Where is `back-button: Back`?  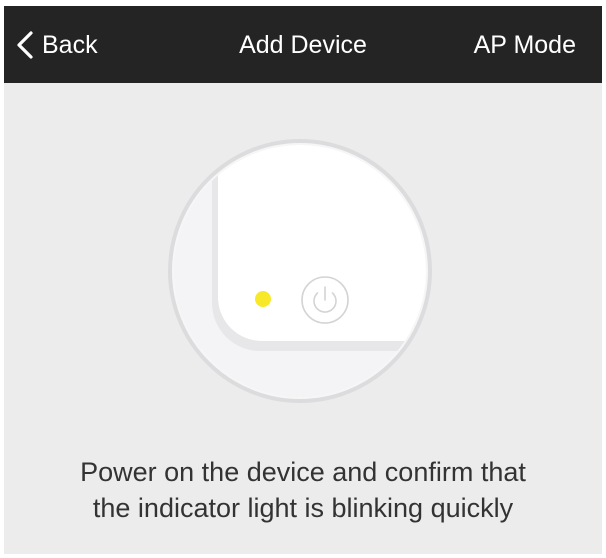
back-button: Back is located at coordinates (56, 45).